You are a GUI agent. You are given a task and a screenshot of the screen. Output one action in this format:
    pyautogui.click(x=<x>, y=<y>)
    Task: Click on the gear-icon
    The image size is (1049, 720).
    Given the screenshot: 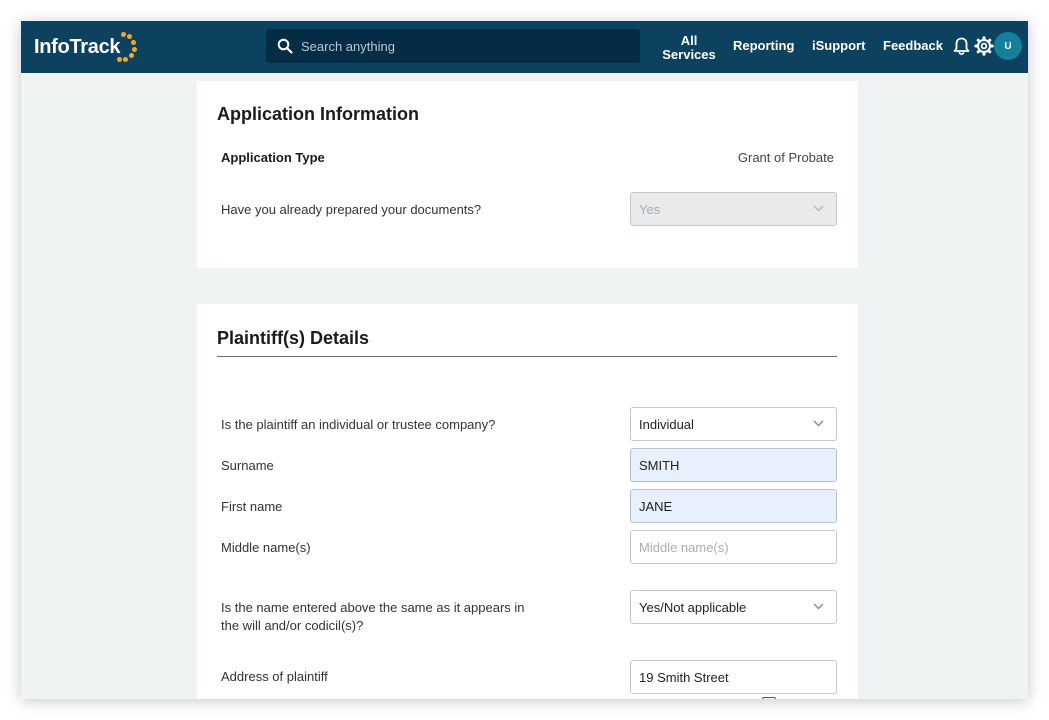 What is the action you would take?
    pyautogui.click(x=984, y=46)
    